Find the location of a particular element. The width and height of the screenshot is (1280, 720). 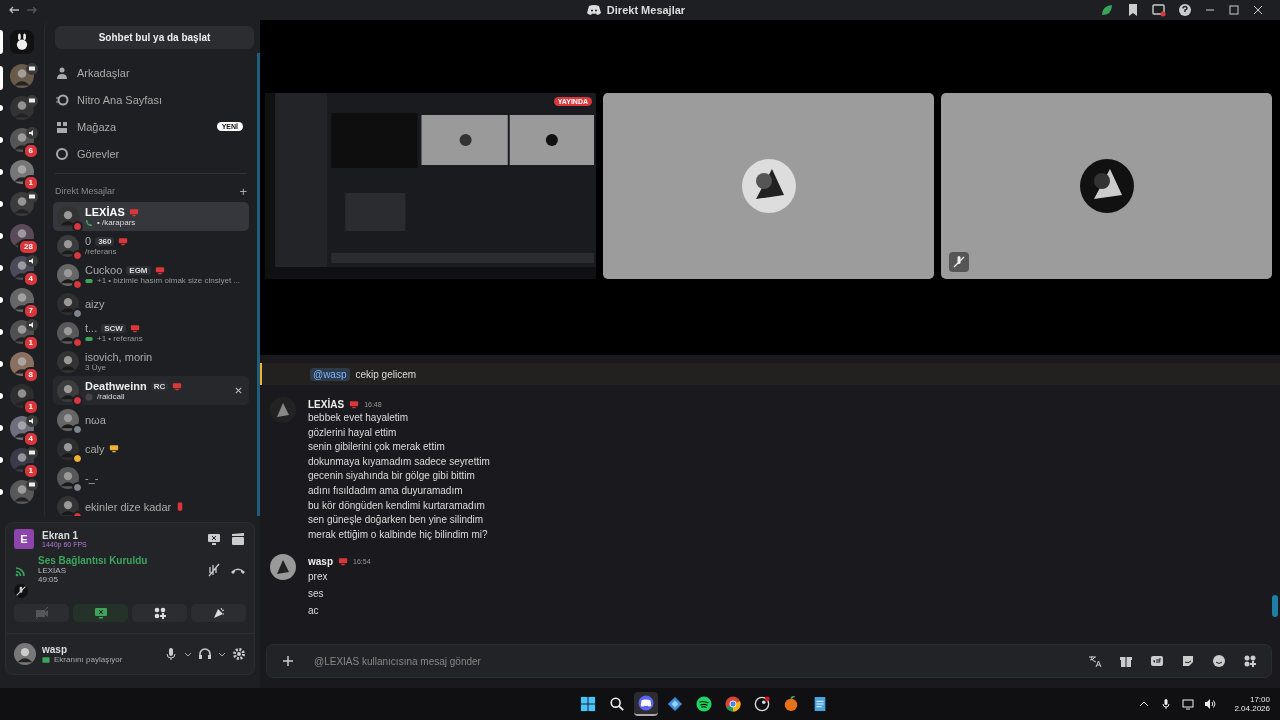

activities-button is located at coordinates (159, 613).